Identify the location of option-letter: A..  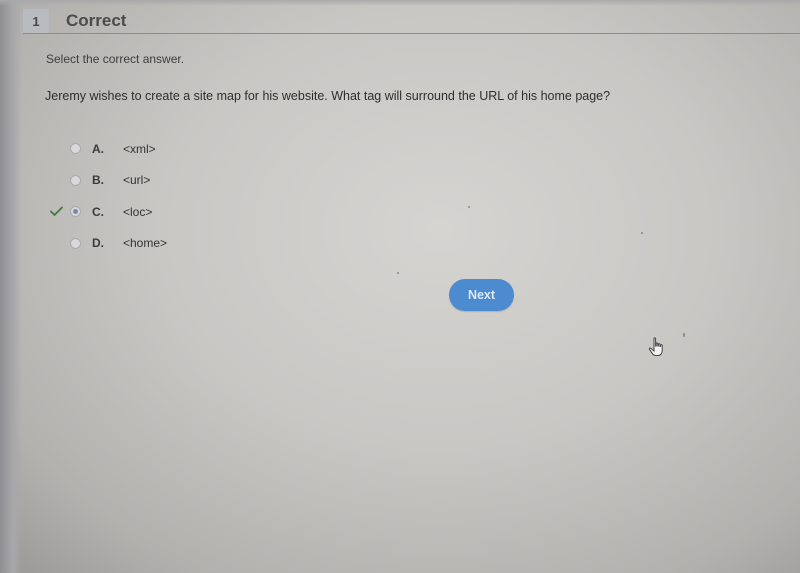
(98, 148).